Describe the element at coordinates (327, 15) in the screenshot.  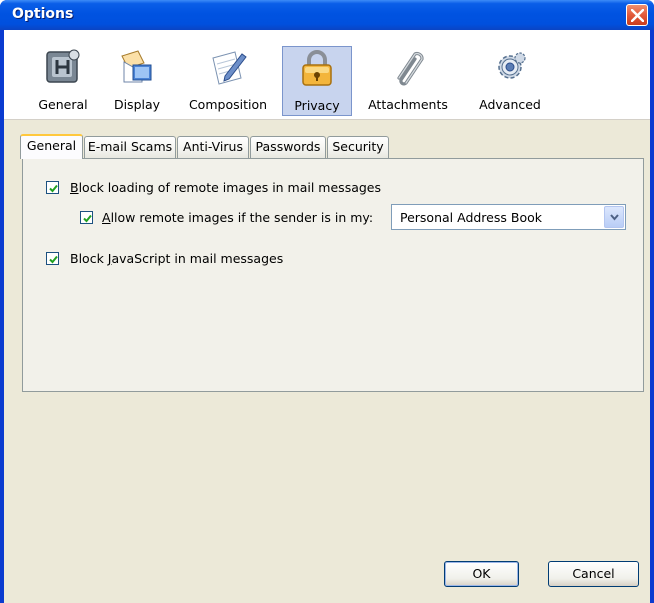
I see `title-bar: Options` at that location.